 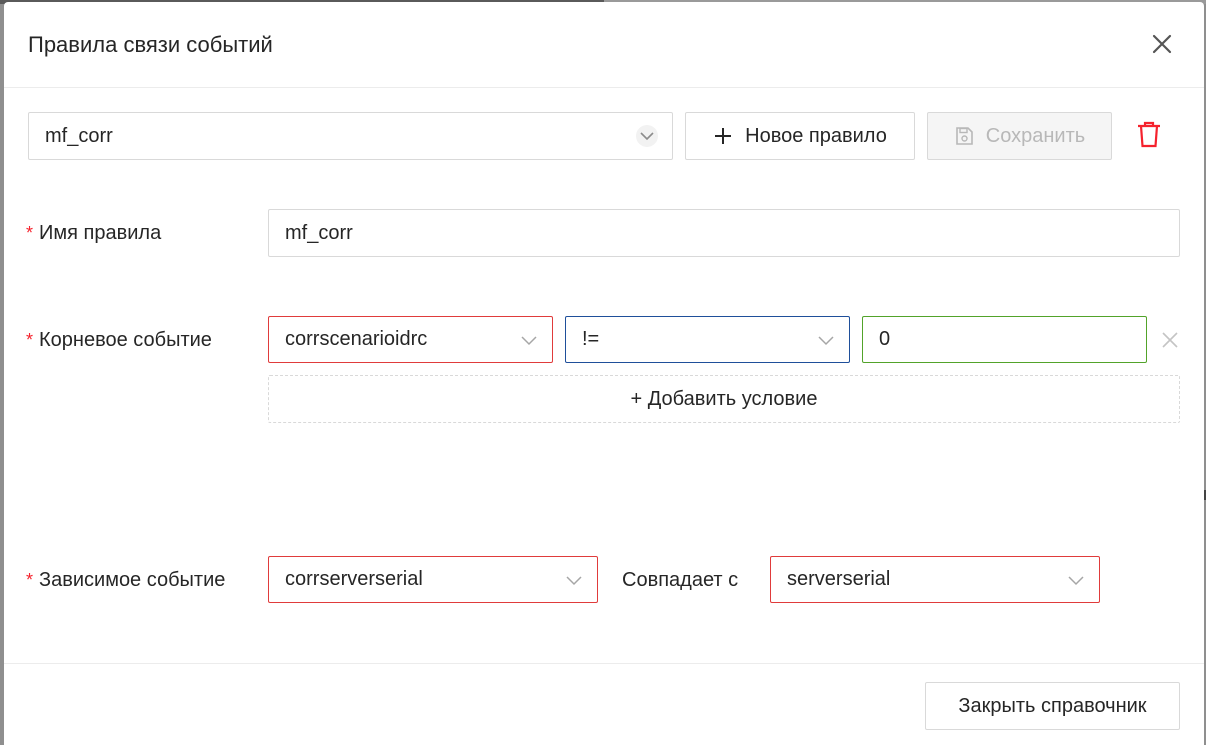 I want to click on root-event-field-value: corrscenarioidrc, so click(x=356, y=339).